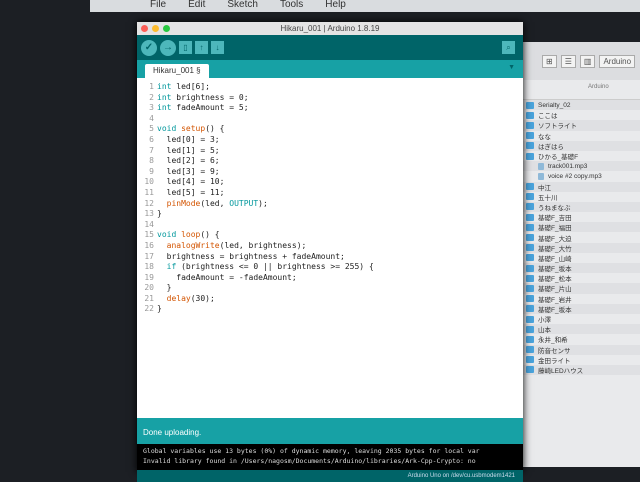 This screenshot has height=482, width=640. I want to click on finder-list-item: 基礎F_片山, so click(579, 288).